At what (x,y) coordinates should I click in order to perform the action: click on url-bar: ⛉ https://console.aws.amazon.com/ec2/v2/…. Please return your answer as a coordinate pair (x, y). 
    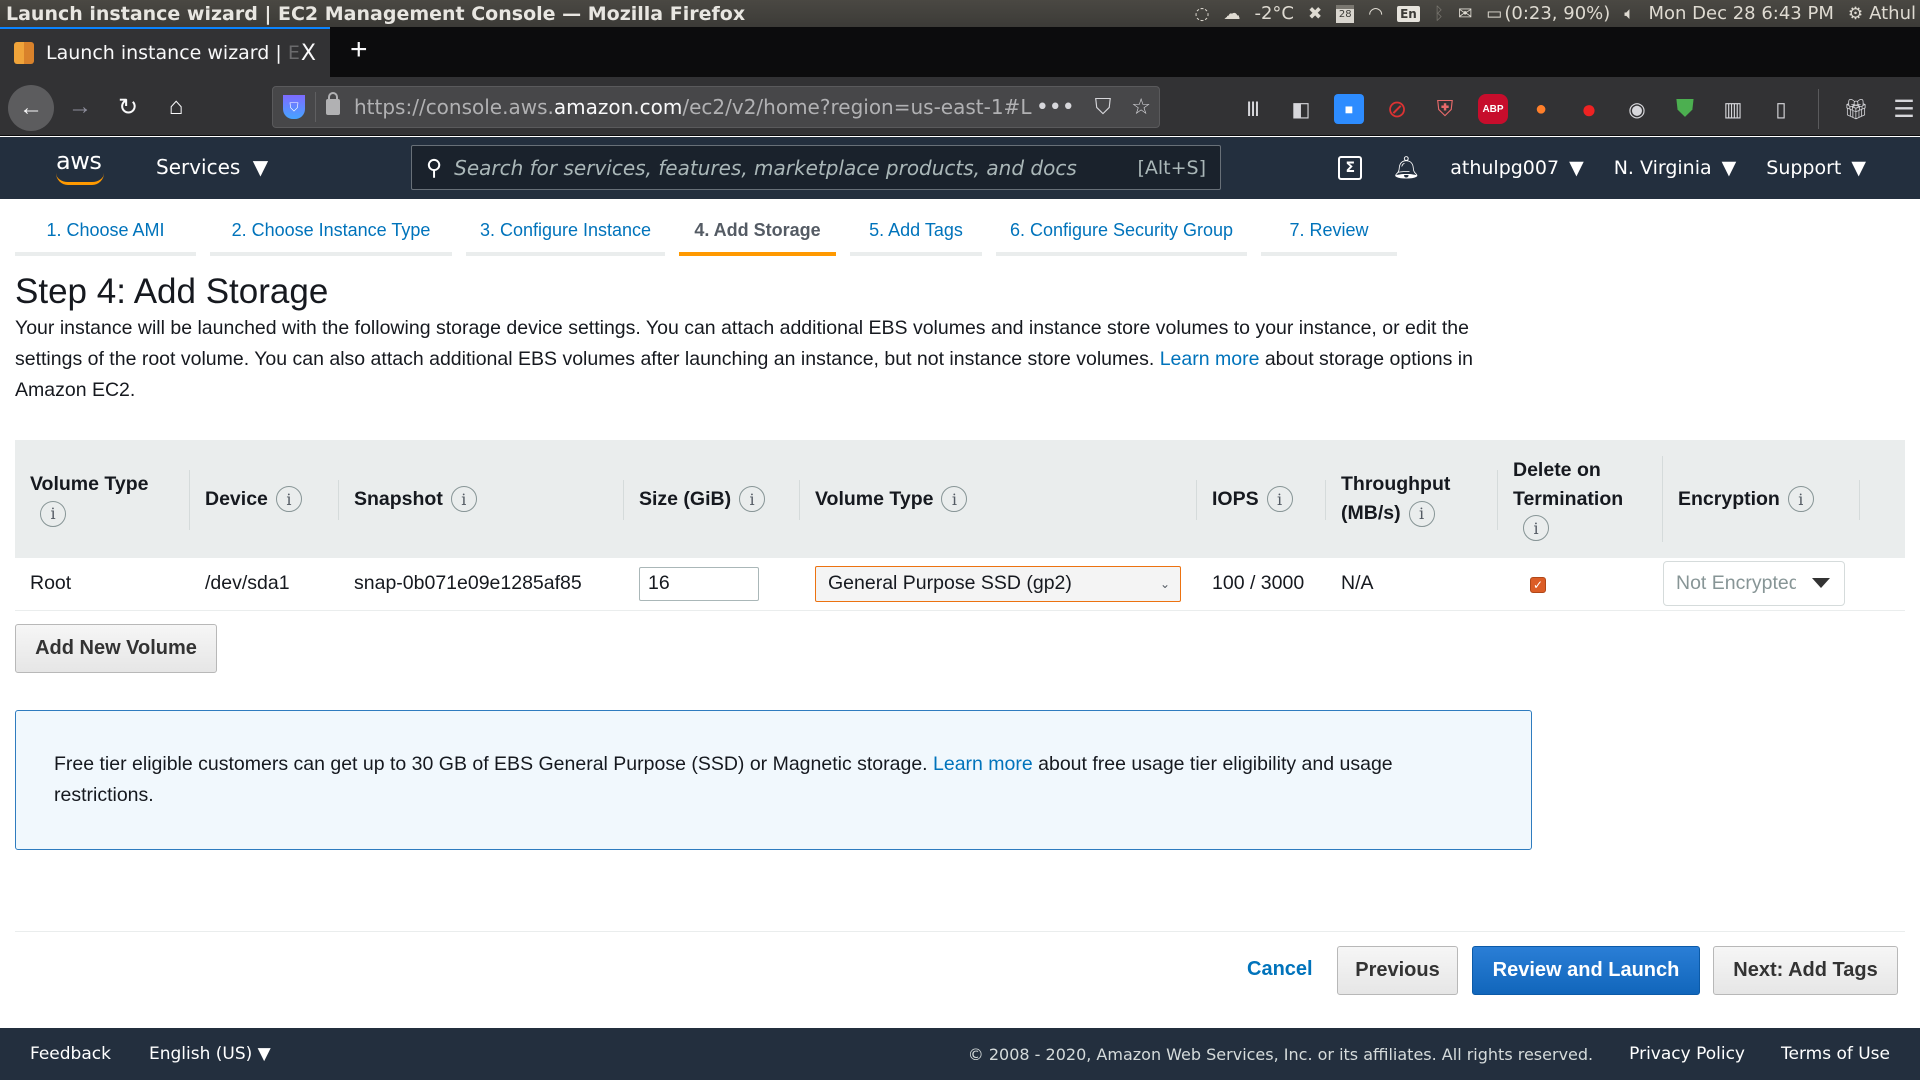
    Looking at the image, I should click on (716, 107).